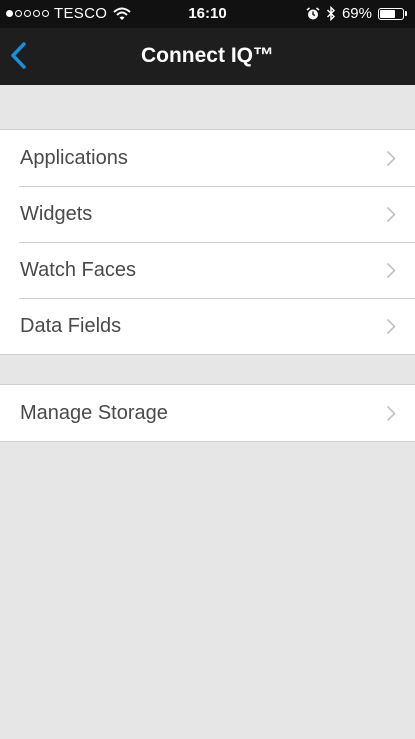 This screenshot has height=739, width=415. Describe the element at coordinates (207, 270) in the screenshot. I see `menu-item-watch-faces: Watch Faces` at that location.